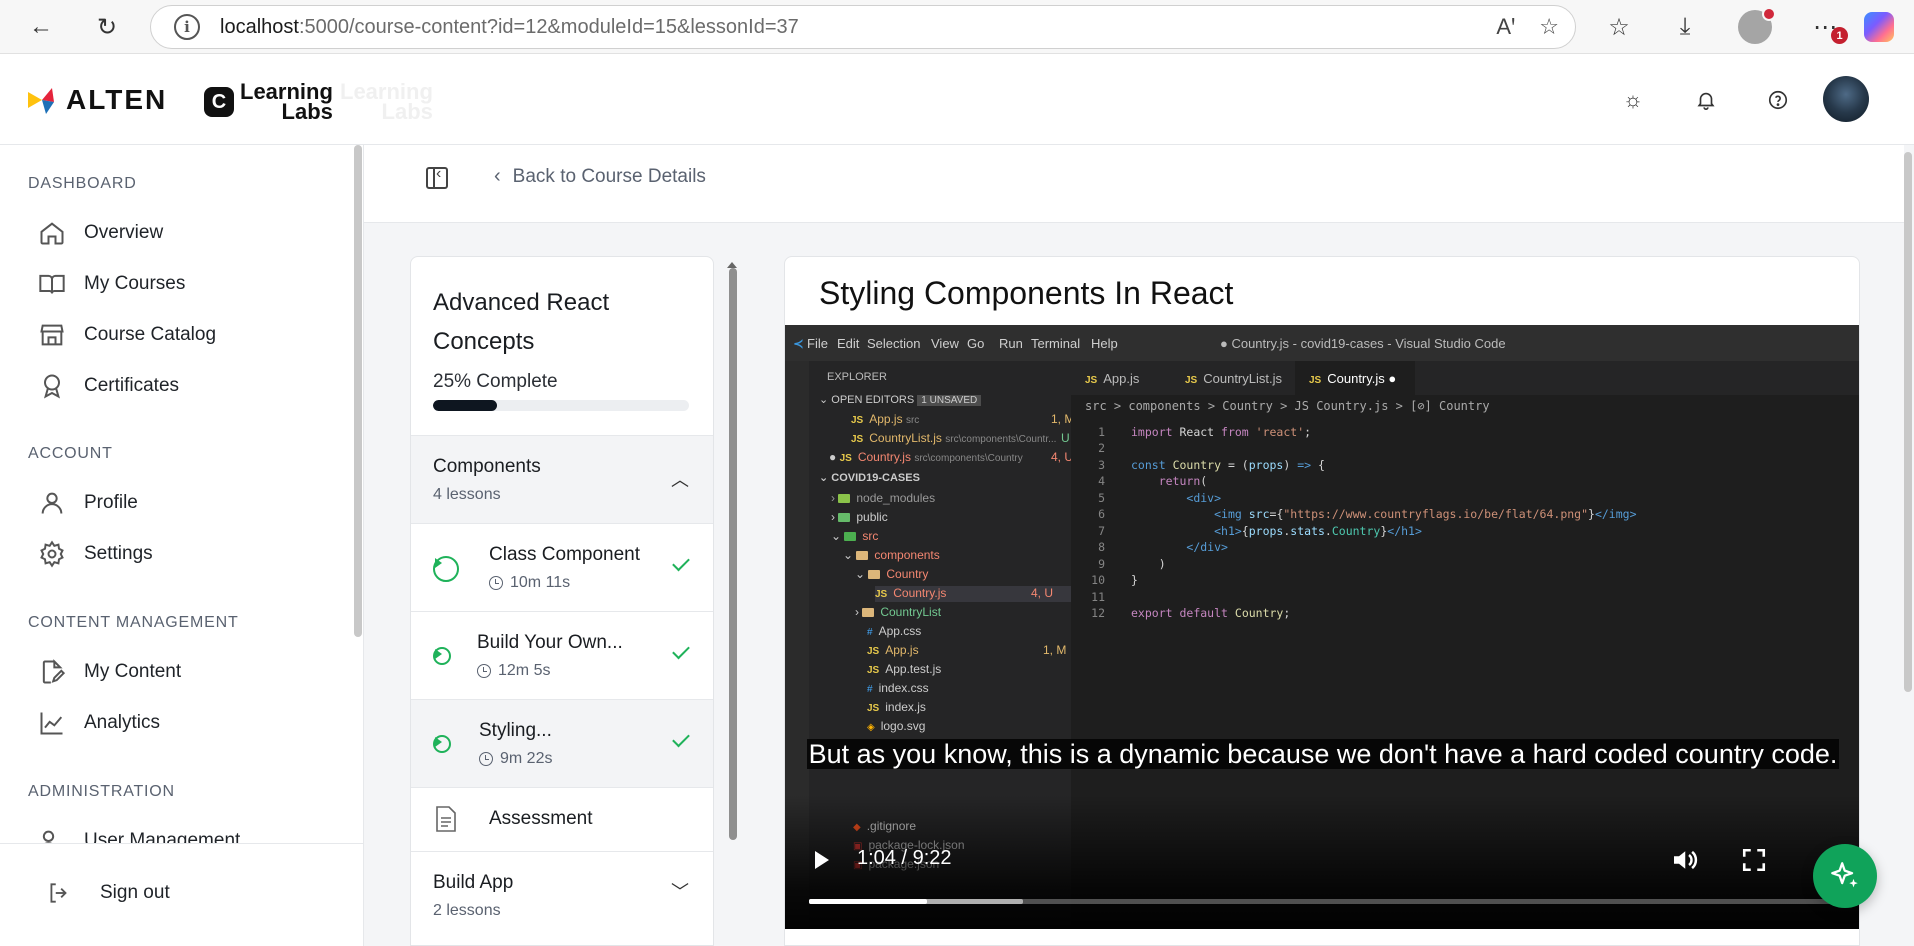  What do you see at coordinates (135, 283) in the screenshot?
I see `sidebar-item-label: My Courses` at bounding box center [135, 283].